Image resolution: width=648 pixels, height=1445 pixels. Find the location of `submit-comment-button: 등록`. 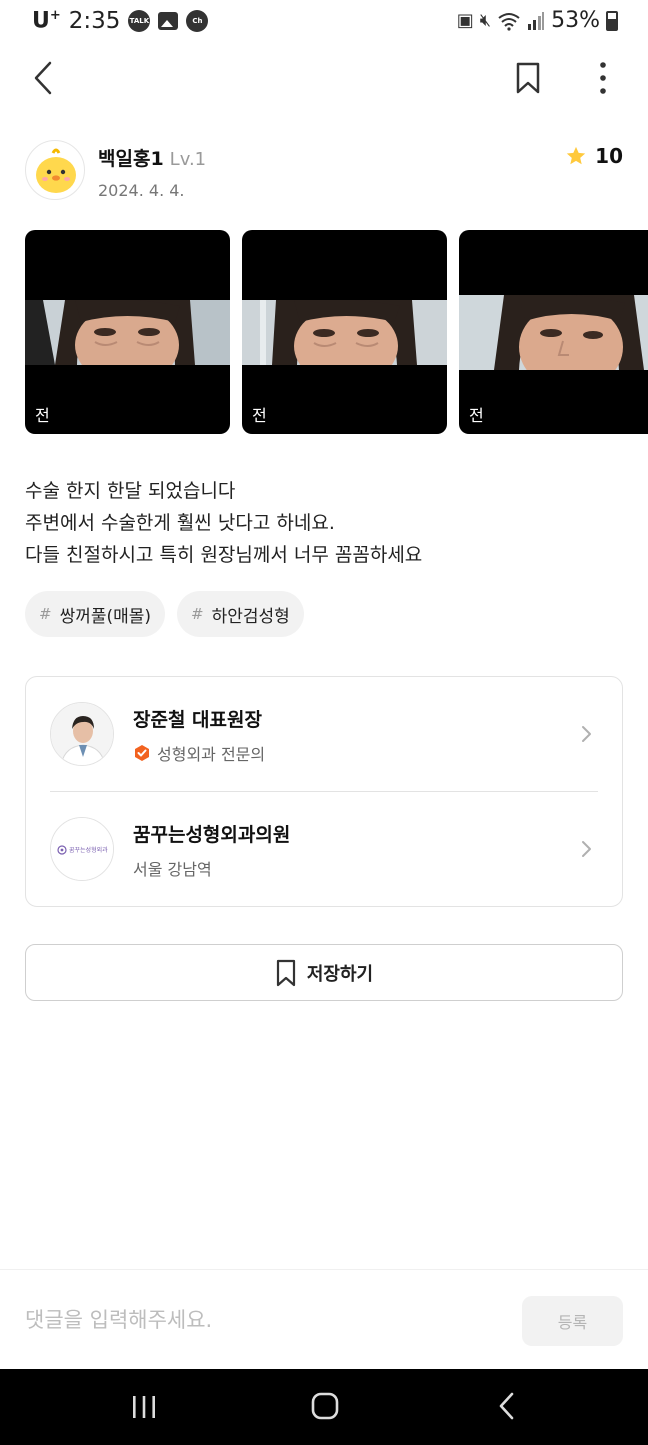

submit-comment-button: 등록 is located at coordinates (572, 1321).